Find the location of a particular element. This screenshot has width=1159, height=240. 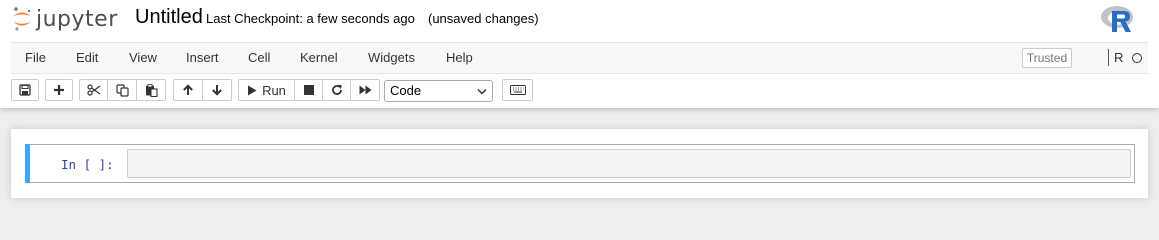

interrupt-button is located at coordinates (308, 90).